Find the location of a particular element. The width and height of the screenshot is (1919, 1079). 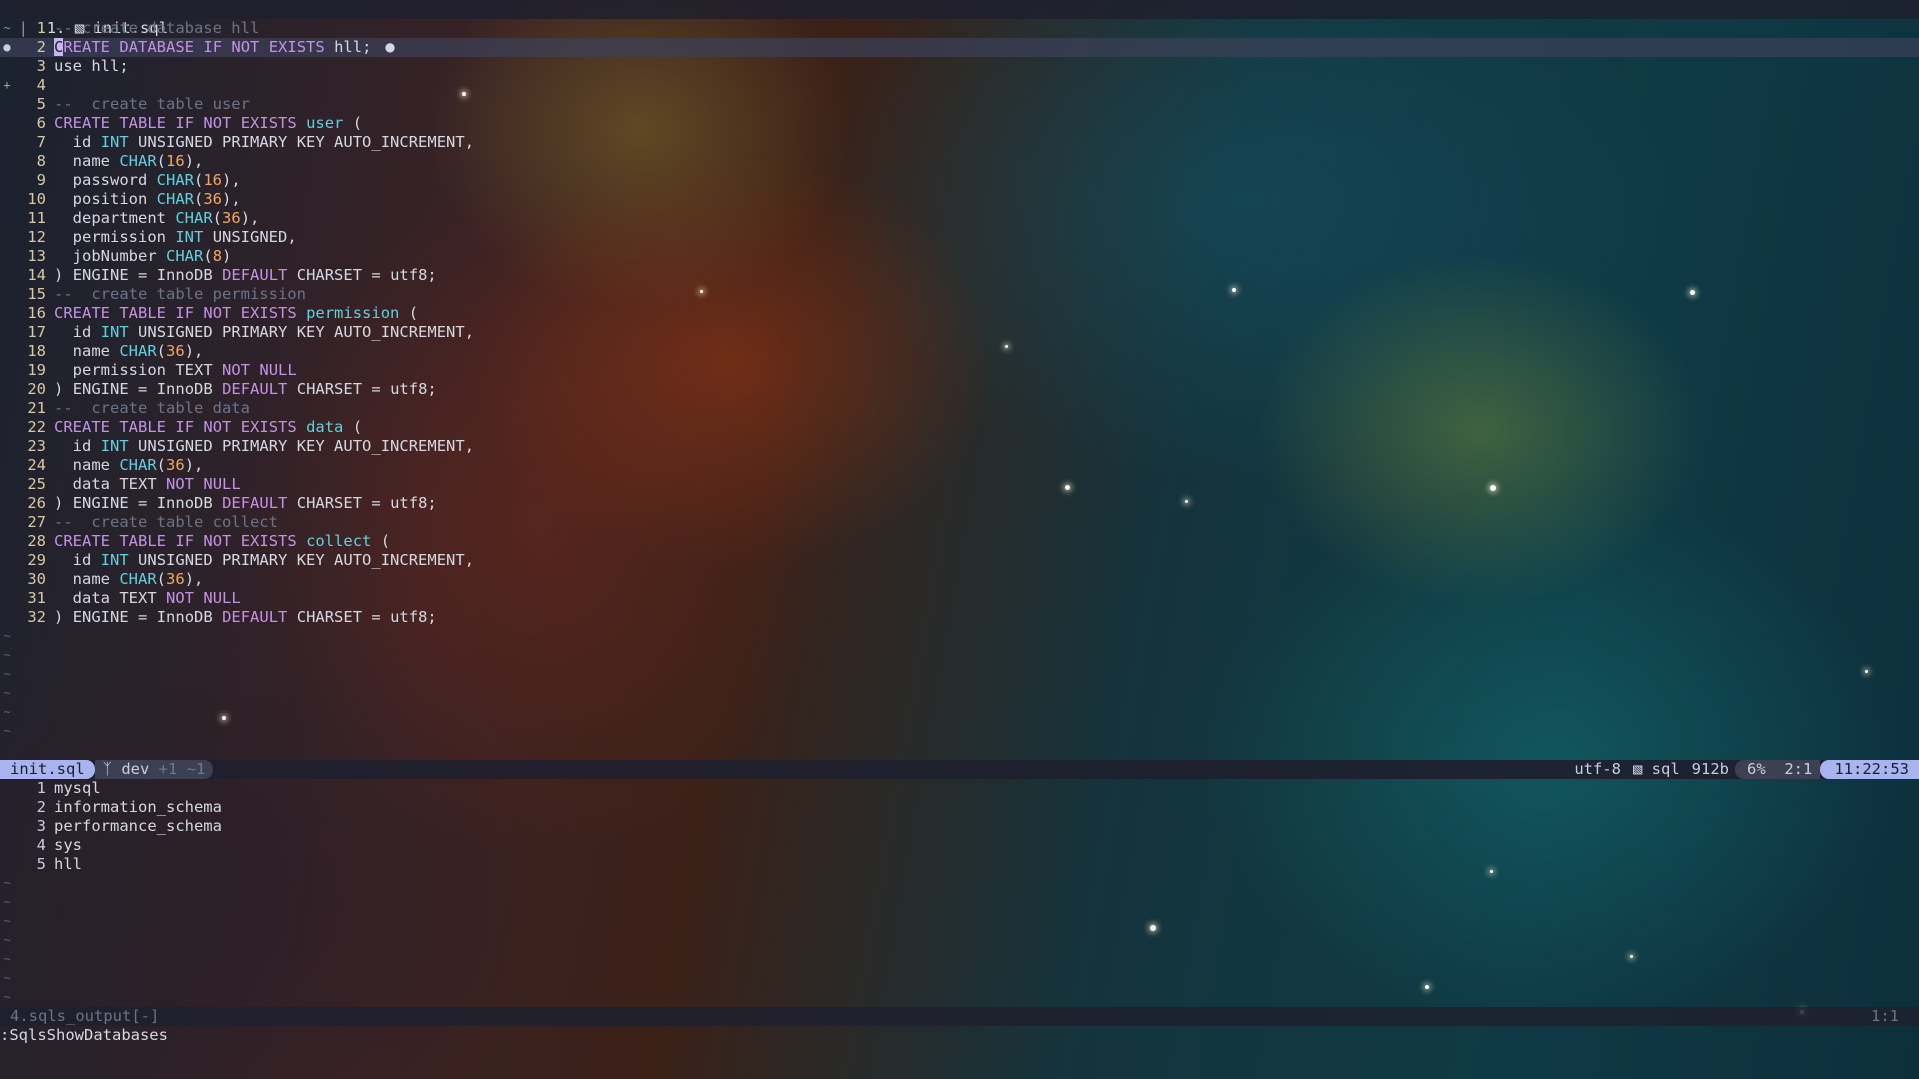

line-text: CREATE DATABASE IF NOT EXISTS hll; ● is located at coordinates (224, 47).